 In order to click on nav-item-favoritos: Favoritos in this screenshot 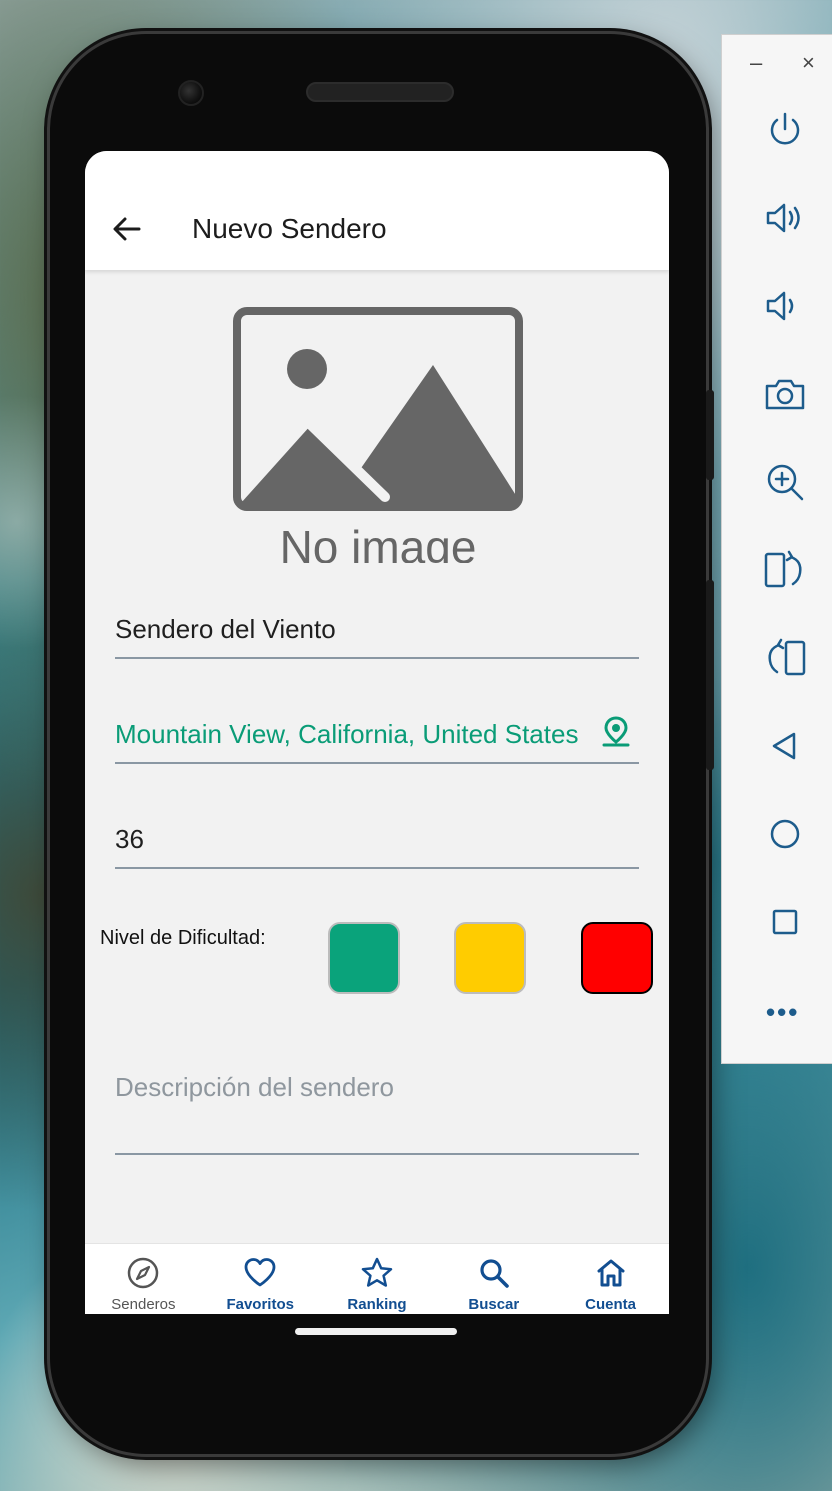, I will do `click(260, 1279)`.